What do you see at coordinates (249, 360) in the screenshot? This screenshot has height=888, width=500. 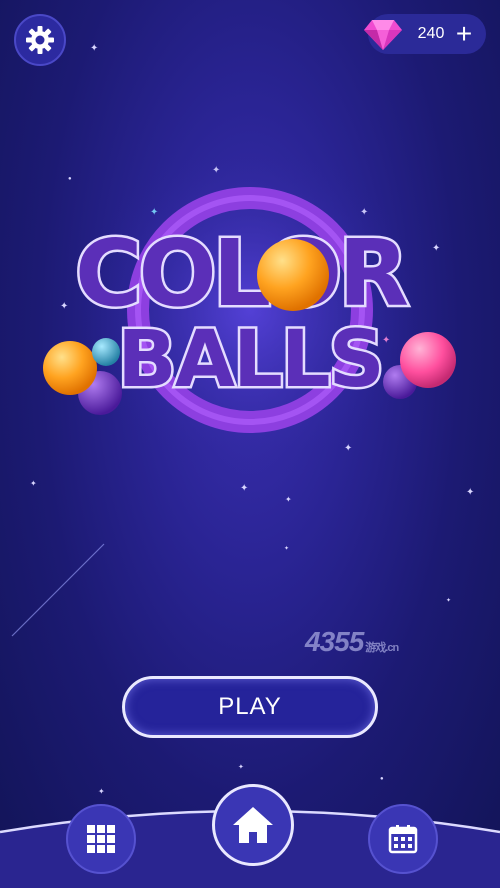 I see `logo-line-2: BALLS` at bounding box center [249, 360].